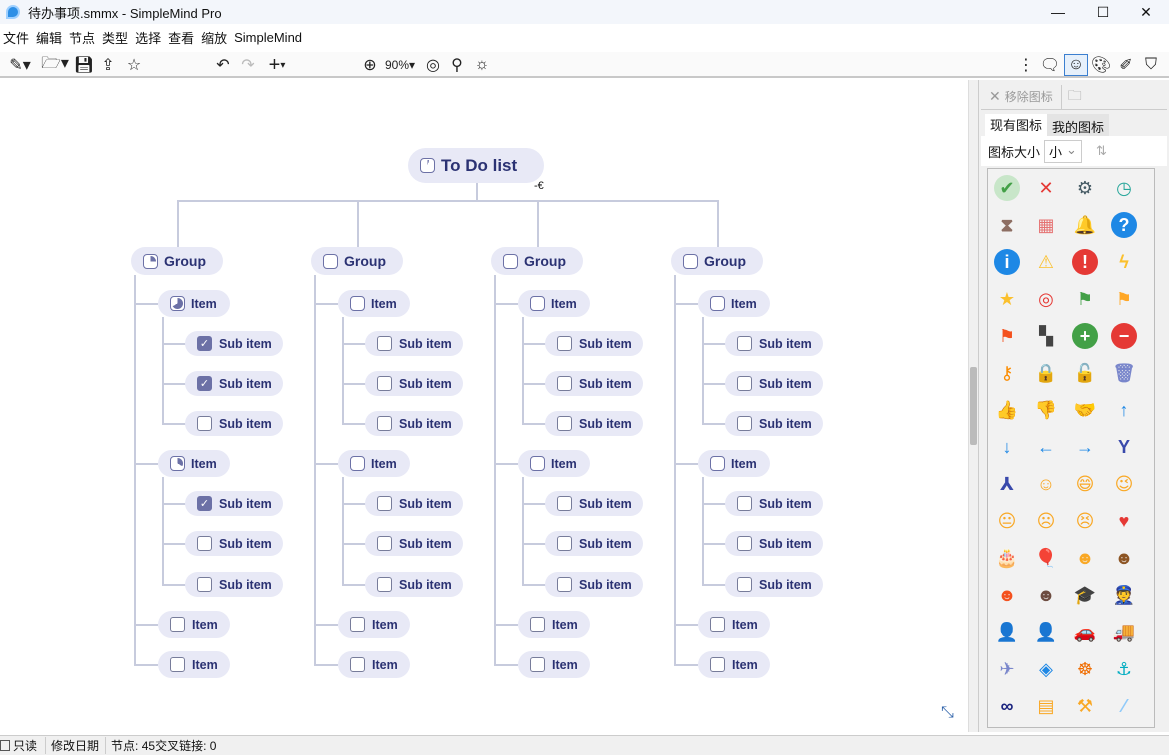 The image size is (1169, 755). What do you see at coordinates (1007, 521) in the screenshot?
I see `neutral-icon: 😐` at bounding box center [1007, 521].